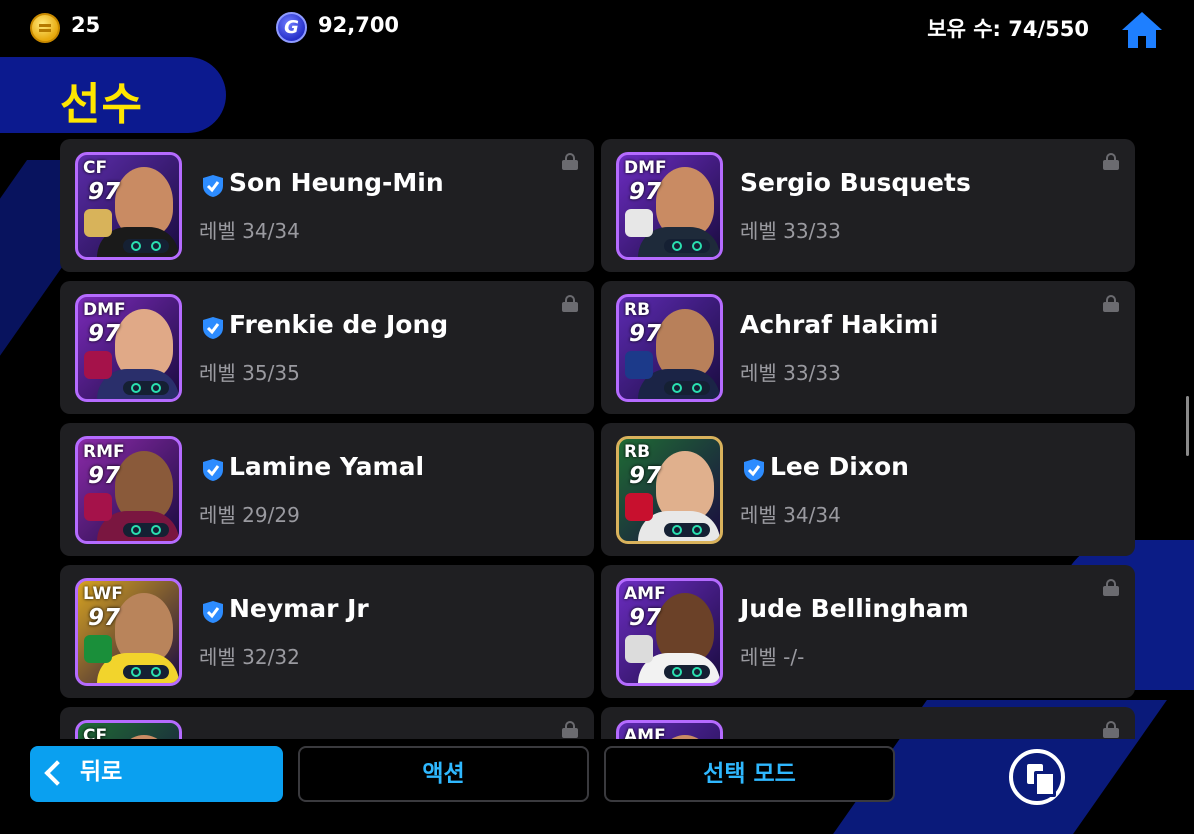 Image resolution: width=1194 pixels, height=834 pixels. What do you see at coordinates (868, 489) in the screenshot?
I see `player-card: RB 97 Lee Dixon 레벨 34/34` at bounding box center [868, 489].